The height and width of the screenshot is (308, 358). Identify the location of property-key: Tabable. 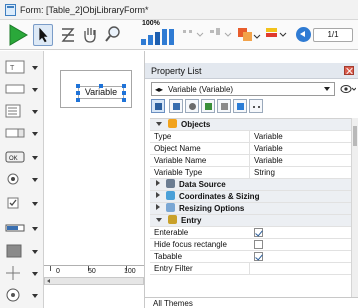
(168, 256).